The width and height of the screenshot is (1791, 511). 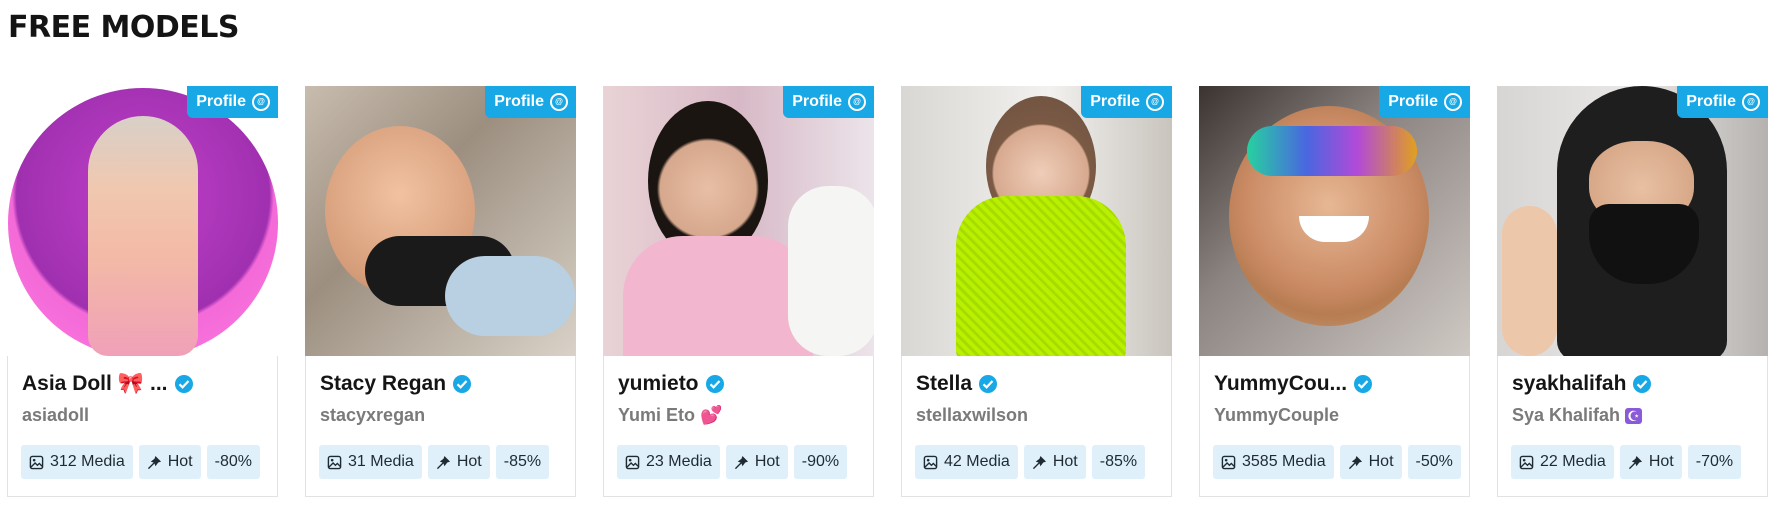 I want to click on model-name: Stacy Regan, so click(x=383, y=383).